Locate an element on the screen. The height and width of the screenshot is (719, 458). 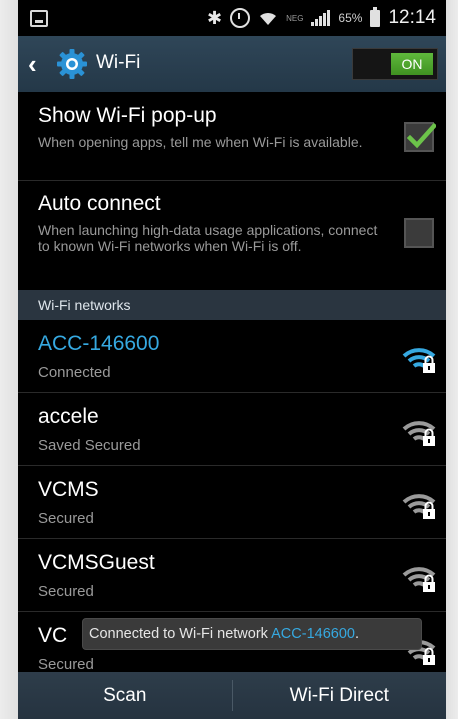
wifi-toggle-label: ON is located at coordinates (412, 64).